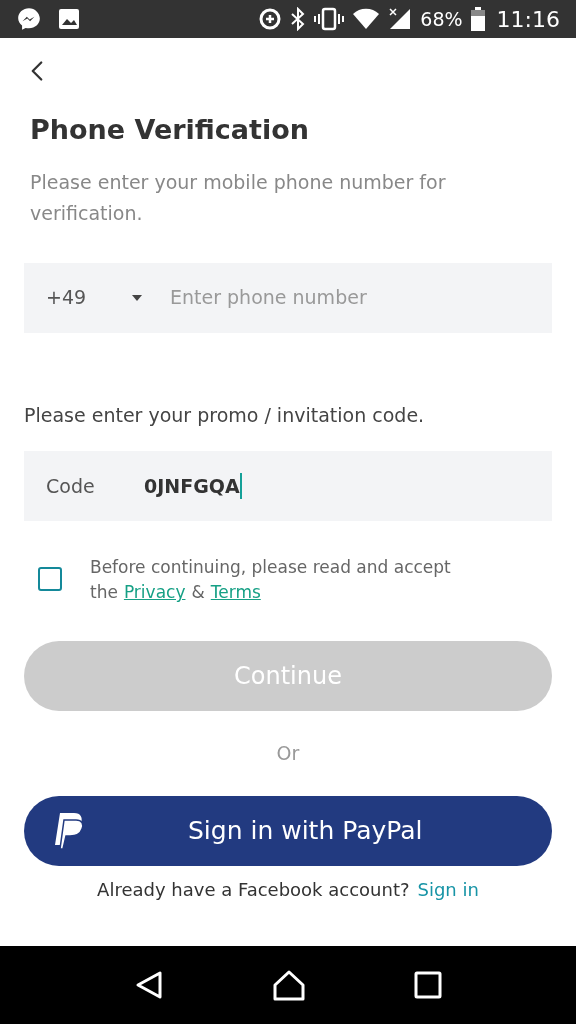 This screenshot has height=1024, width=576. What do you see at coordinates (69, 19) in the screenshot?
I see `image-icon` at bounding box center [69, 19].